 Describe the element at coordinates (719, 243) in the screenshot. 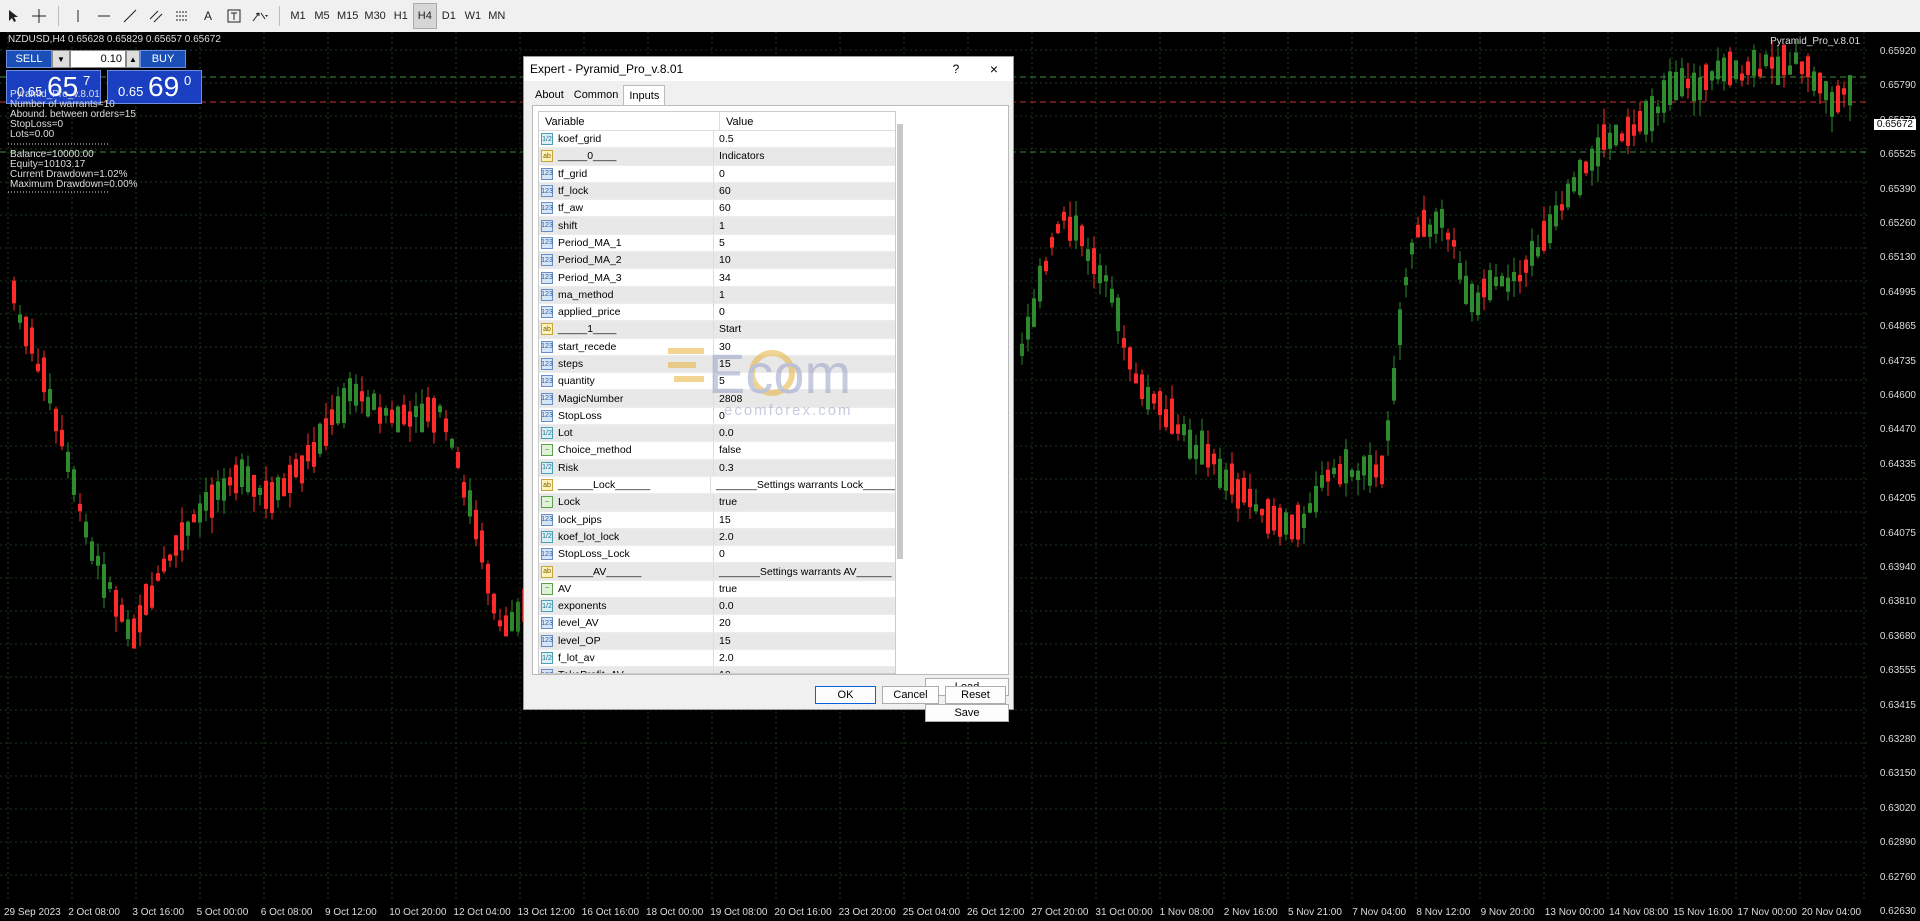

I see `value-cell: 5` at that location.